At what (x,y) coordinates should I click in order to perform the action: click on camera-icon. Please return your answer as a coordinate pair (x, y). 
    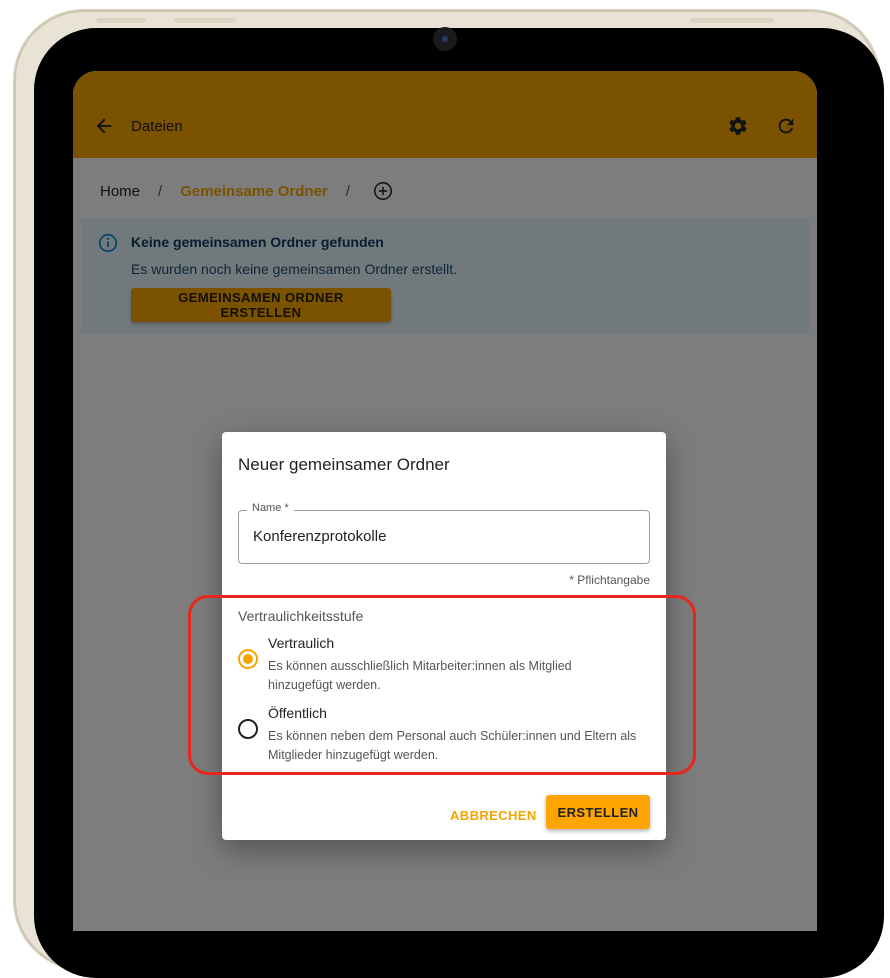
    Looking at the image, I should click on (445, 39).